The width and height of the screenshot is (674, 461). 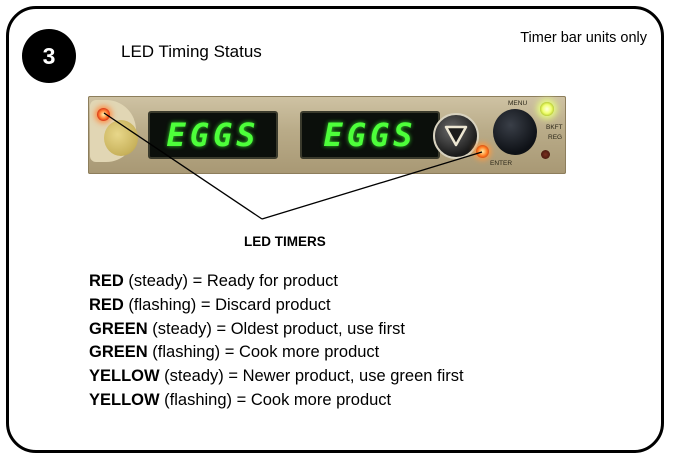 What do you see at coordinates (183, 166) in the screenshot?
I see `callout-line-left` at bounding box center [183, 166].